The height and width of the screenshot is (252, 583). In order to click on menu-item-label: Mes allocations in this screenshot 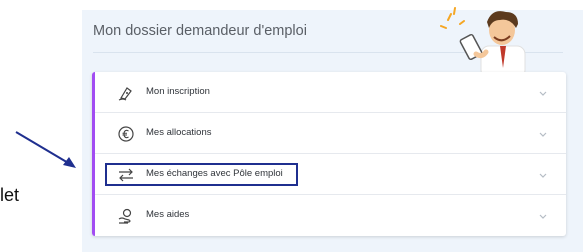, I will do `click(179, 132)`.